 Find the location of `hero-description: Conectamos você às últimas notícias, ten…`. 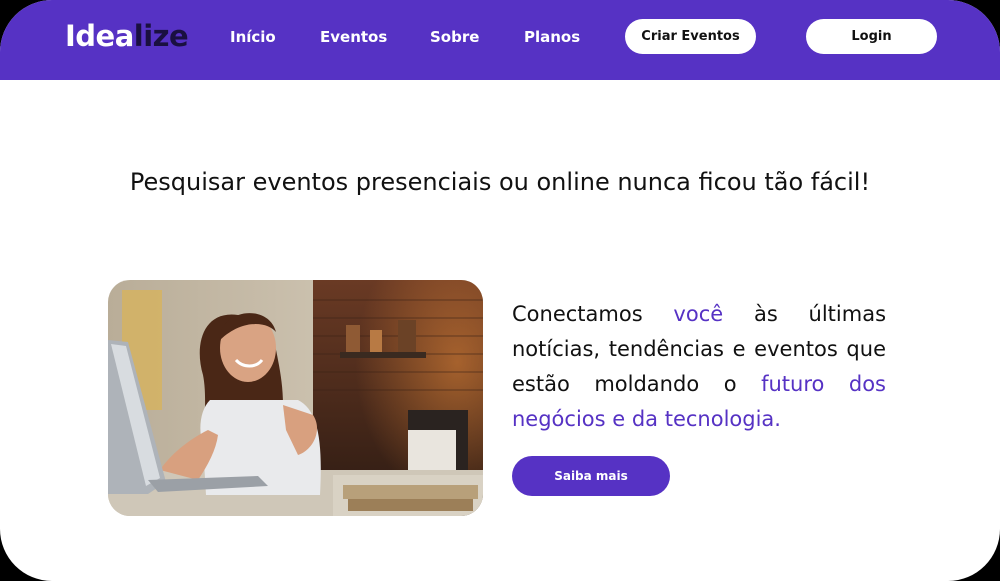

hero-description: Conectamos você às últimas notícias, ten… is located at coordinates (699, 367).